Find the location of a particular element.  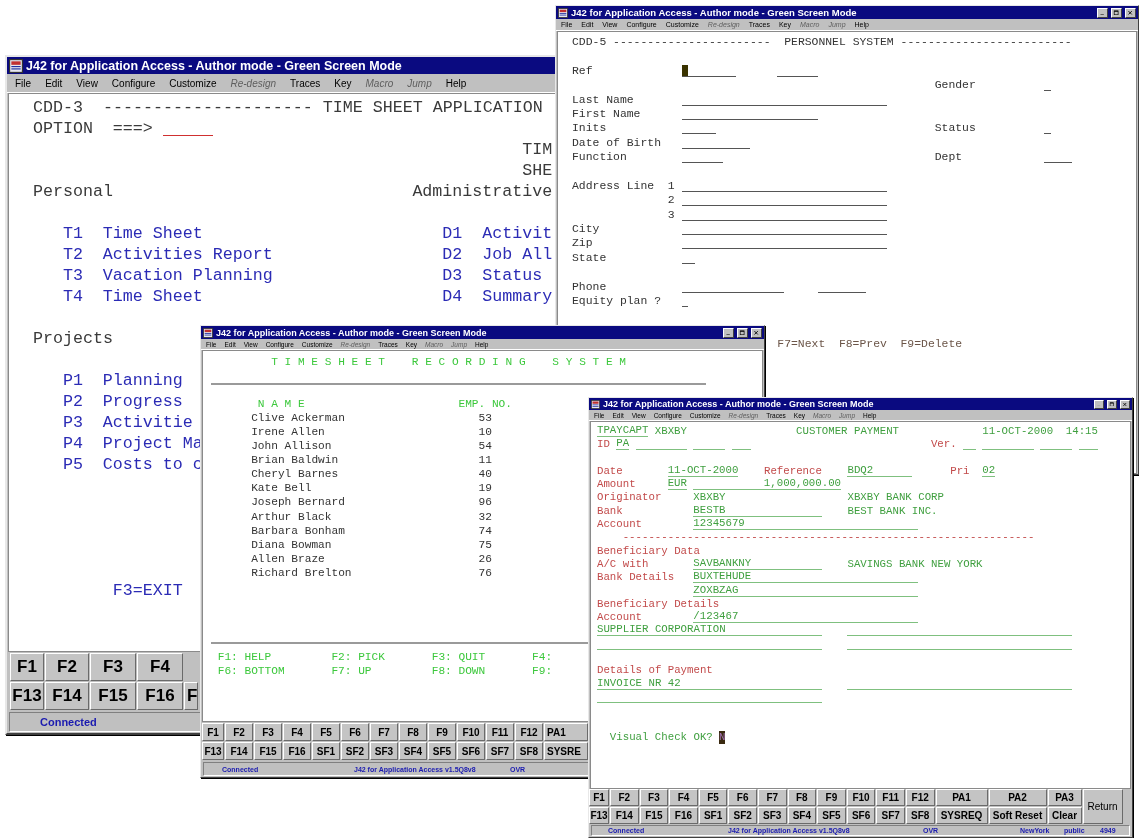

input-field: 12345679 is located at coordinates (806, 524).